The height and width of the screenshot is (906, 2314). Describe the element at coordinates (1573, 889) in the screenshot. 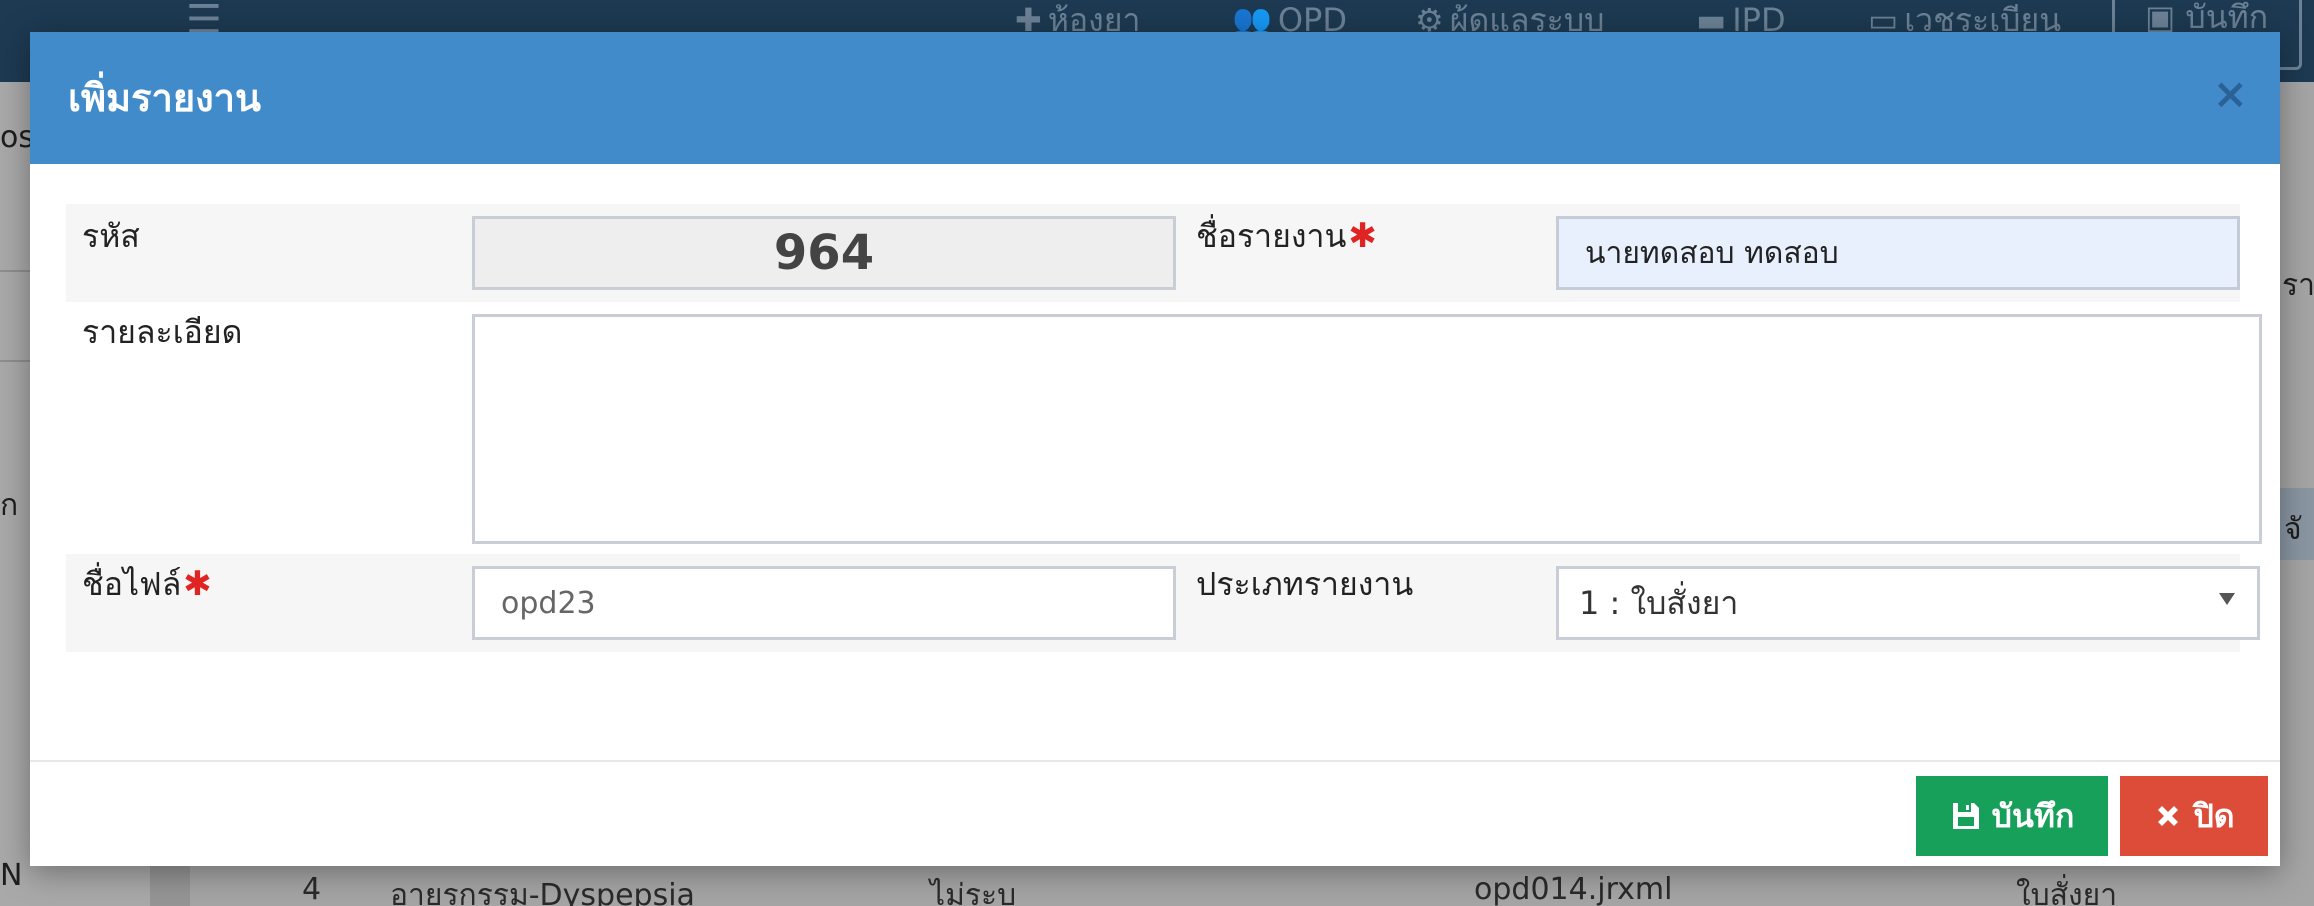

I see `row-file-name: opd014.jrxml` at that location.